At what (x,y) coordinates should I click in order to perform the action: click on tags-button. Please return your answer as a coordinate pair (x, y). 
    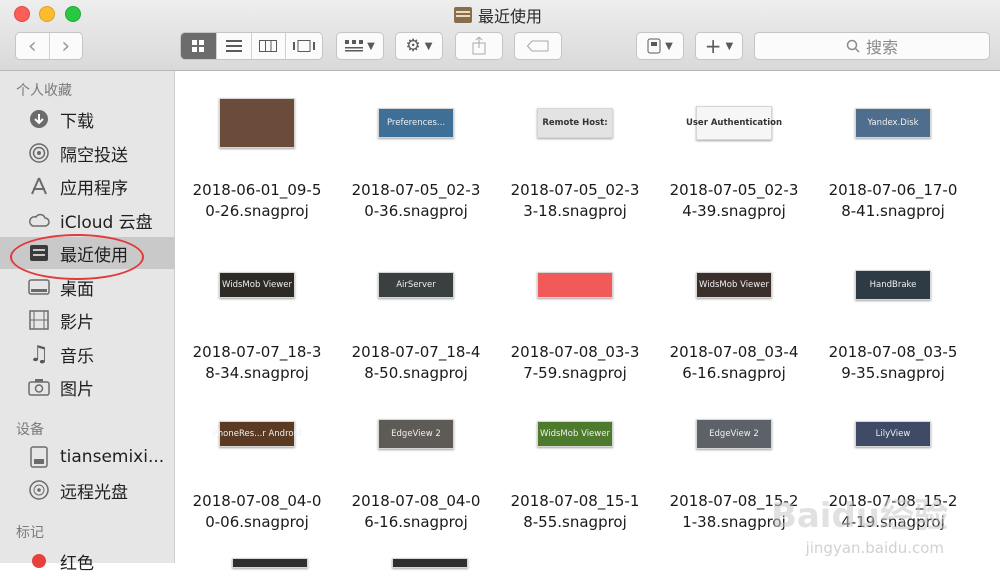
    Looking at the image, I should click on (538, 46).